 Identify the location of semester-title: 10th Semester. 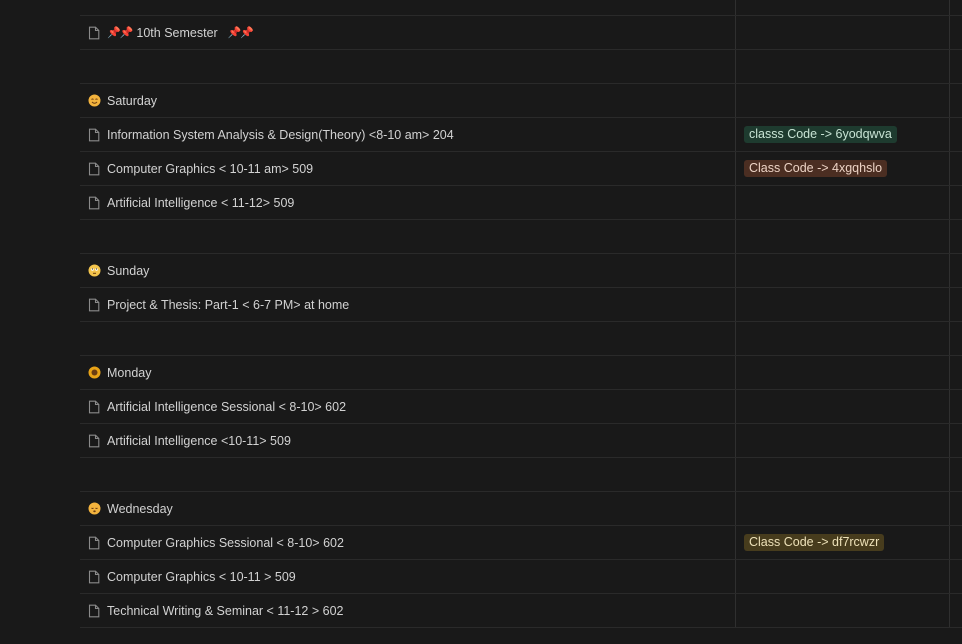
(177, 32).